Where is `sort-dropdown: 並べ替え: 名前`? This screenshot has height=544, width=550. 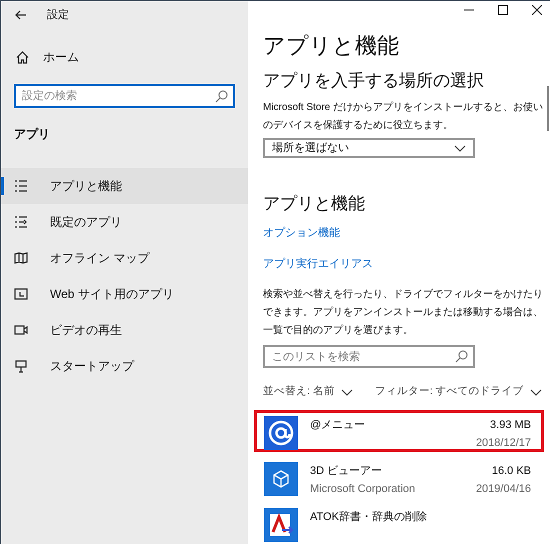
sort-dropdown: 並べ替え: 名前 is located at coordinates (308, 392).